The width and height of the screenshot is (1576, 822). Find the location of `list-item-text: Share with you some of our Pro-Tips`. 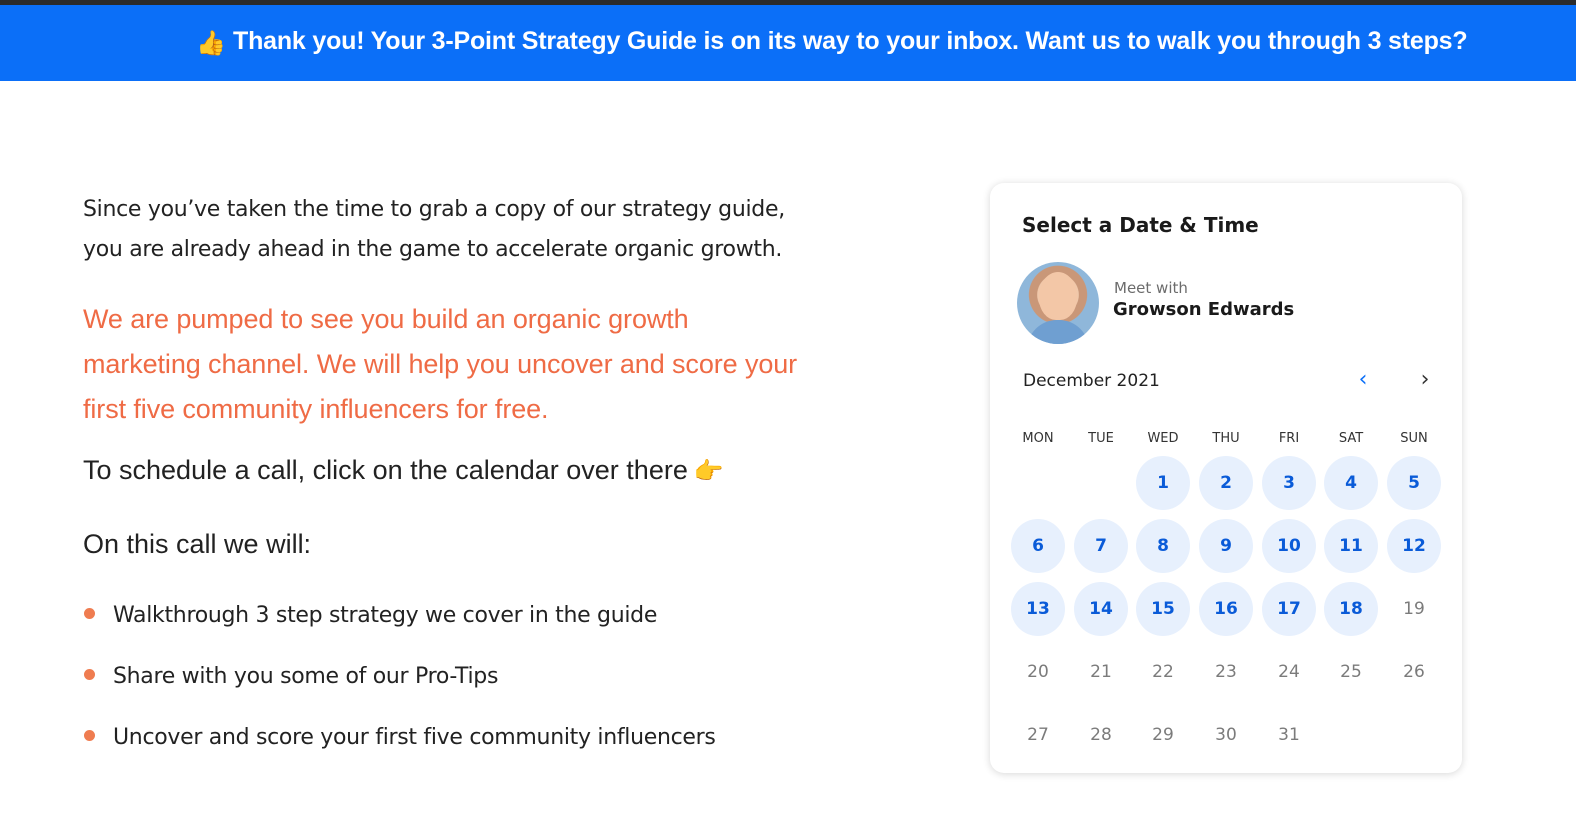

list-item-text: Share with you some of our Pro-Tips is located at coordinates (306, 676).